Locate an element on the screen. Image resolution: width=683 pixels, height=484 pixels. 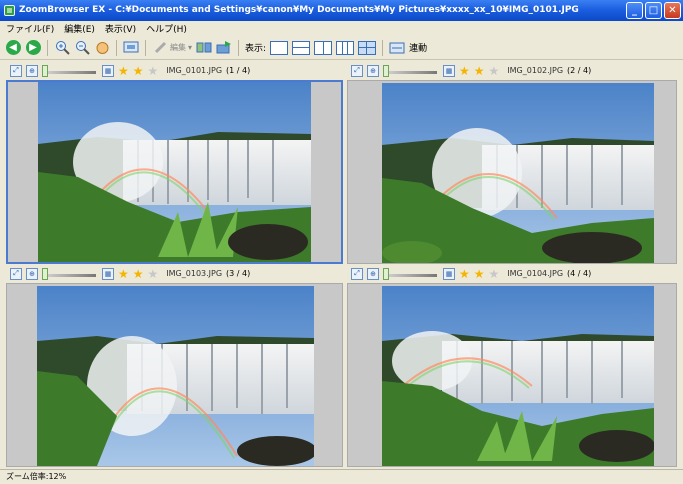
zoom-out-button is located at coordinates (82, 48).